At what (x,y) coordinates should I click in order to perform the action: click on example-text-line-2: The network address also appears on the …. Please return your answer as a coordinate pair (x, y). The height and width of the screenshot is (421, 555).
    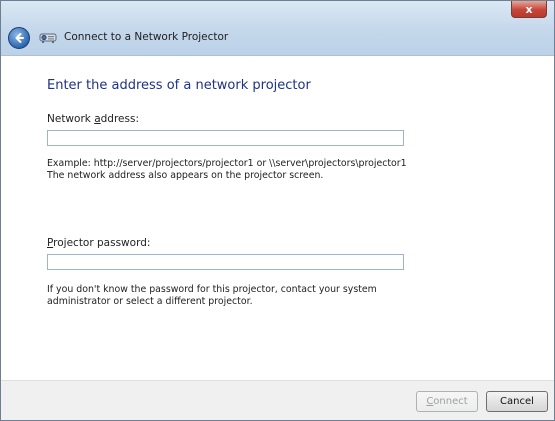
    Looking at the image, I should click on (185, 175).